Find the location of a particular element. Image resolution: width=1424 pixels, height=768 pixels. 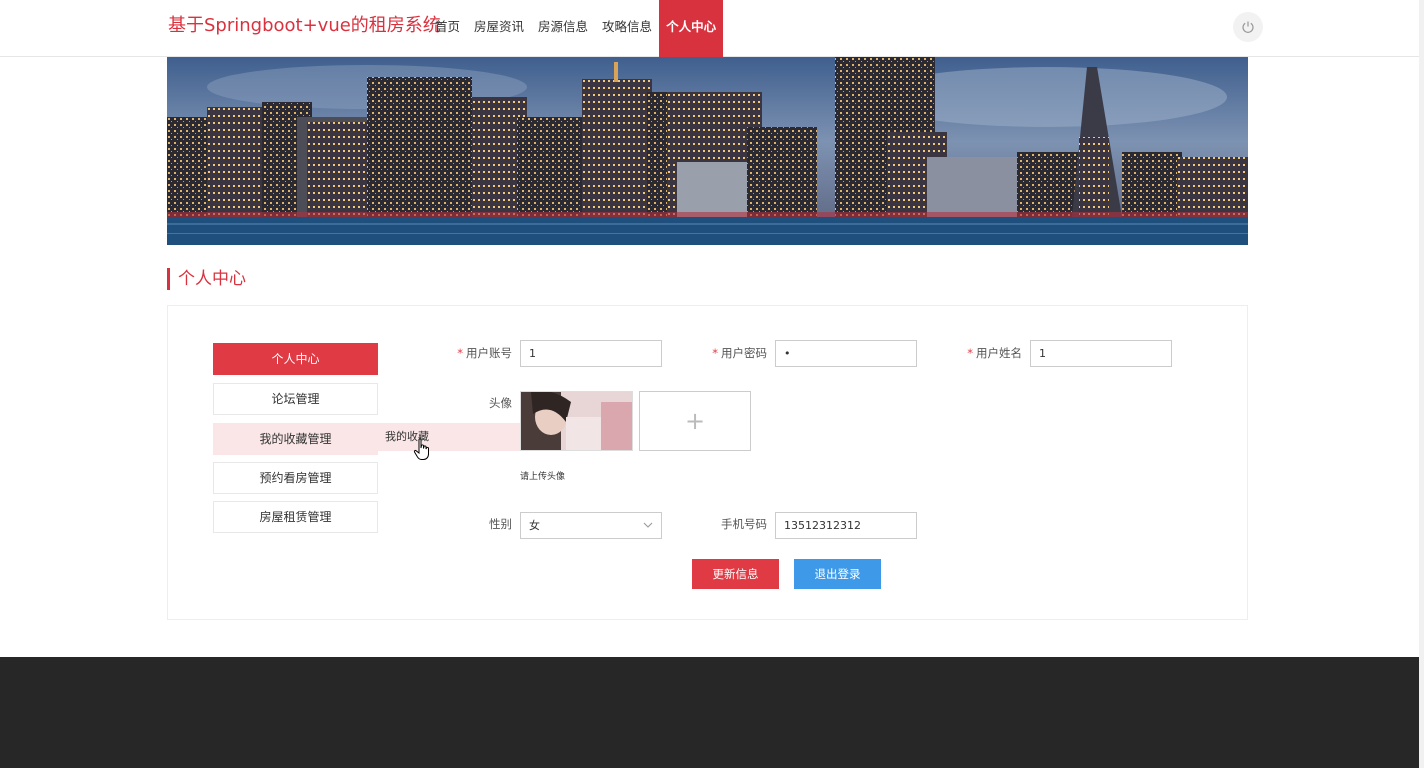

avatar-photo-illustration is located at coordinates (576, 421).